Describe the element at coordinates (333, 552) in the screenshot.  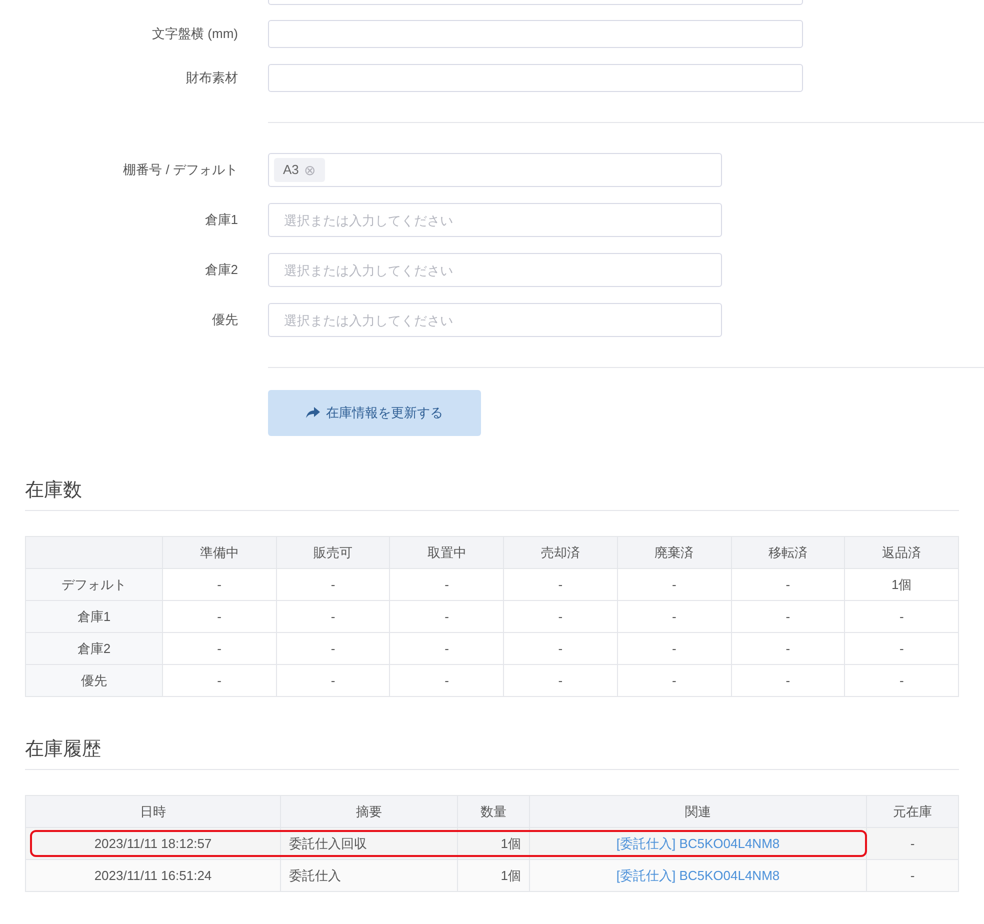
I see `column-header: 販売可` at that location.